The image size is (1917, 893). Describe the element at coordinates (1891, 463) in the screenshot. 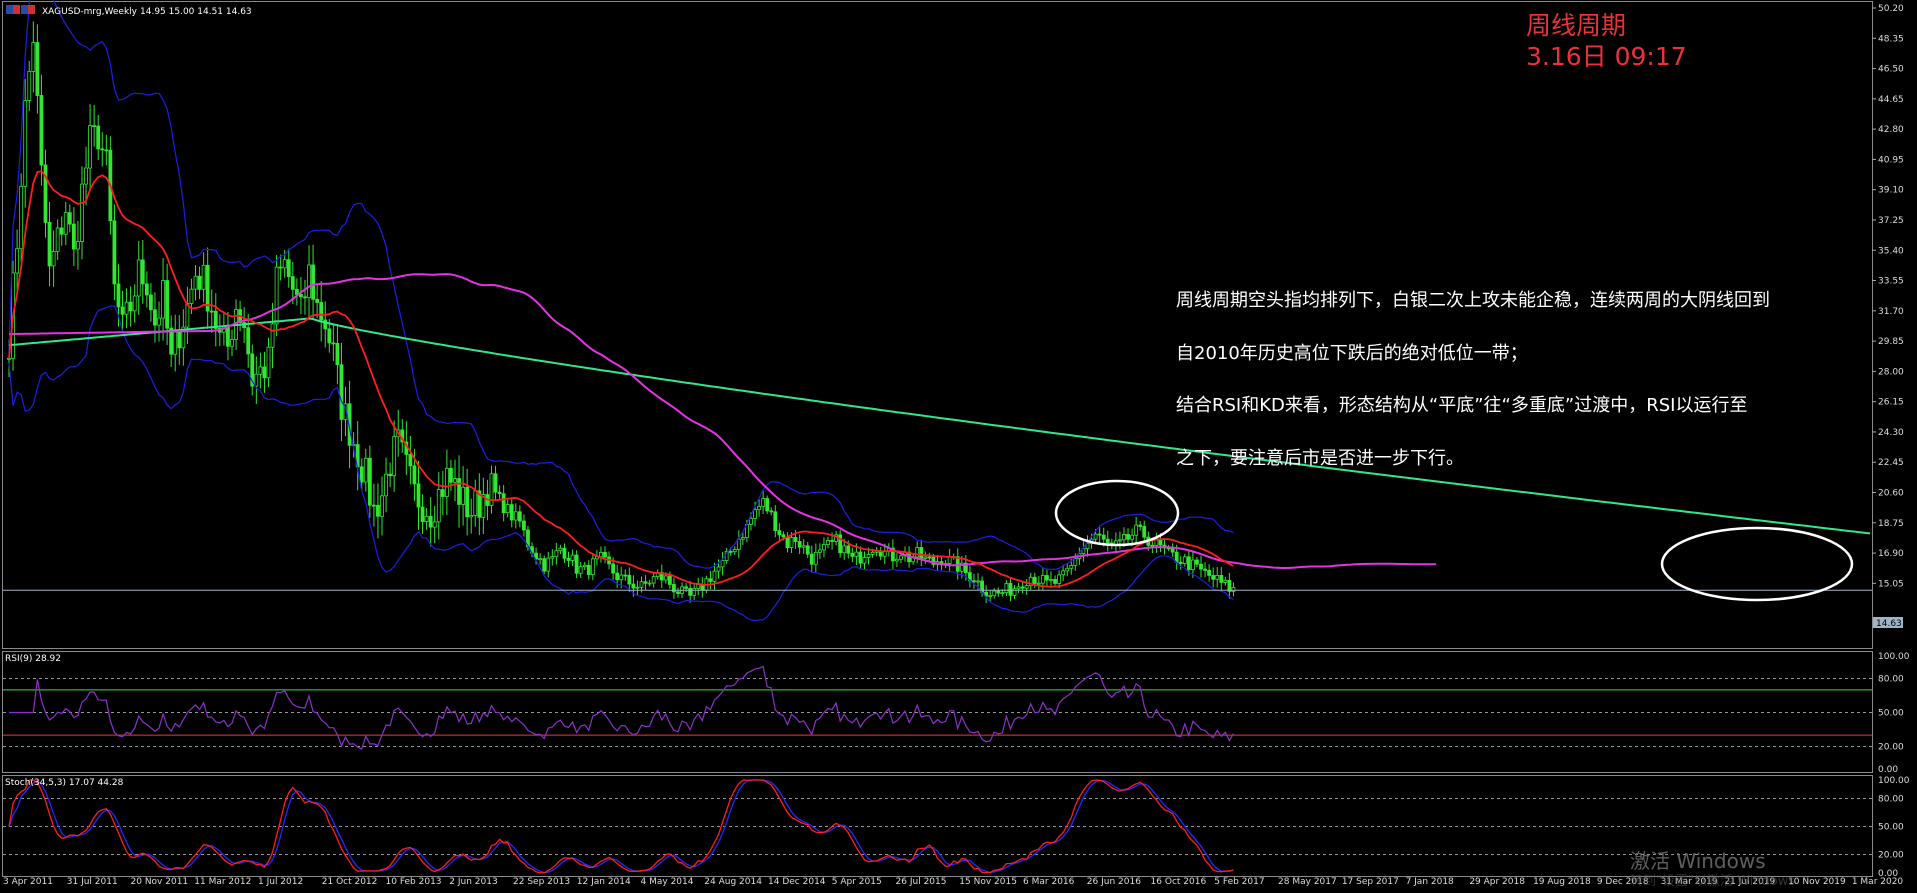

I see `price-tick-label: 22.45` at that location.